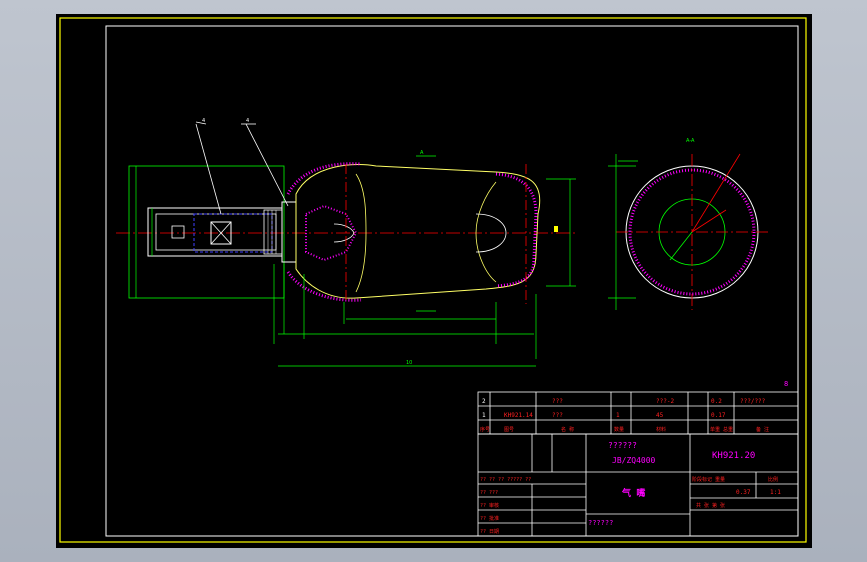 Image resolution: width=867 pixels, height=562 pixels. Describe the element at coordinates (516, 230) in the screenshot. I see `shell-hatch-right` at that location.